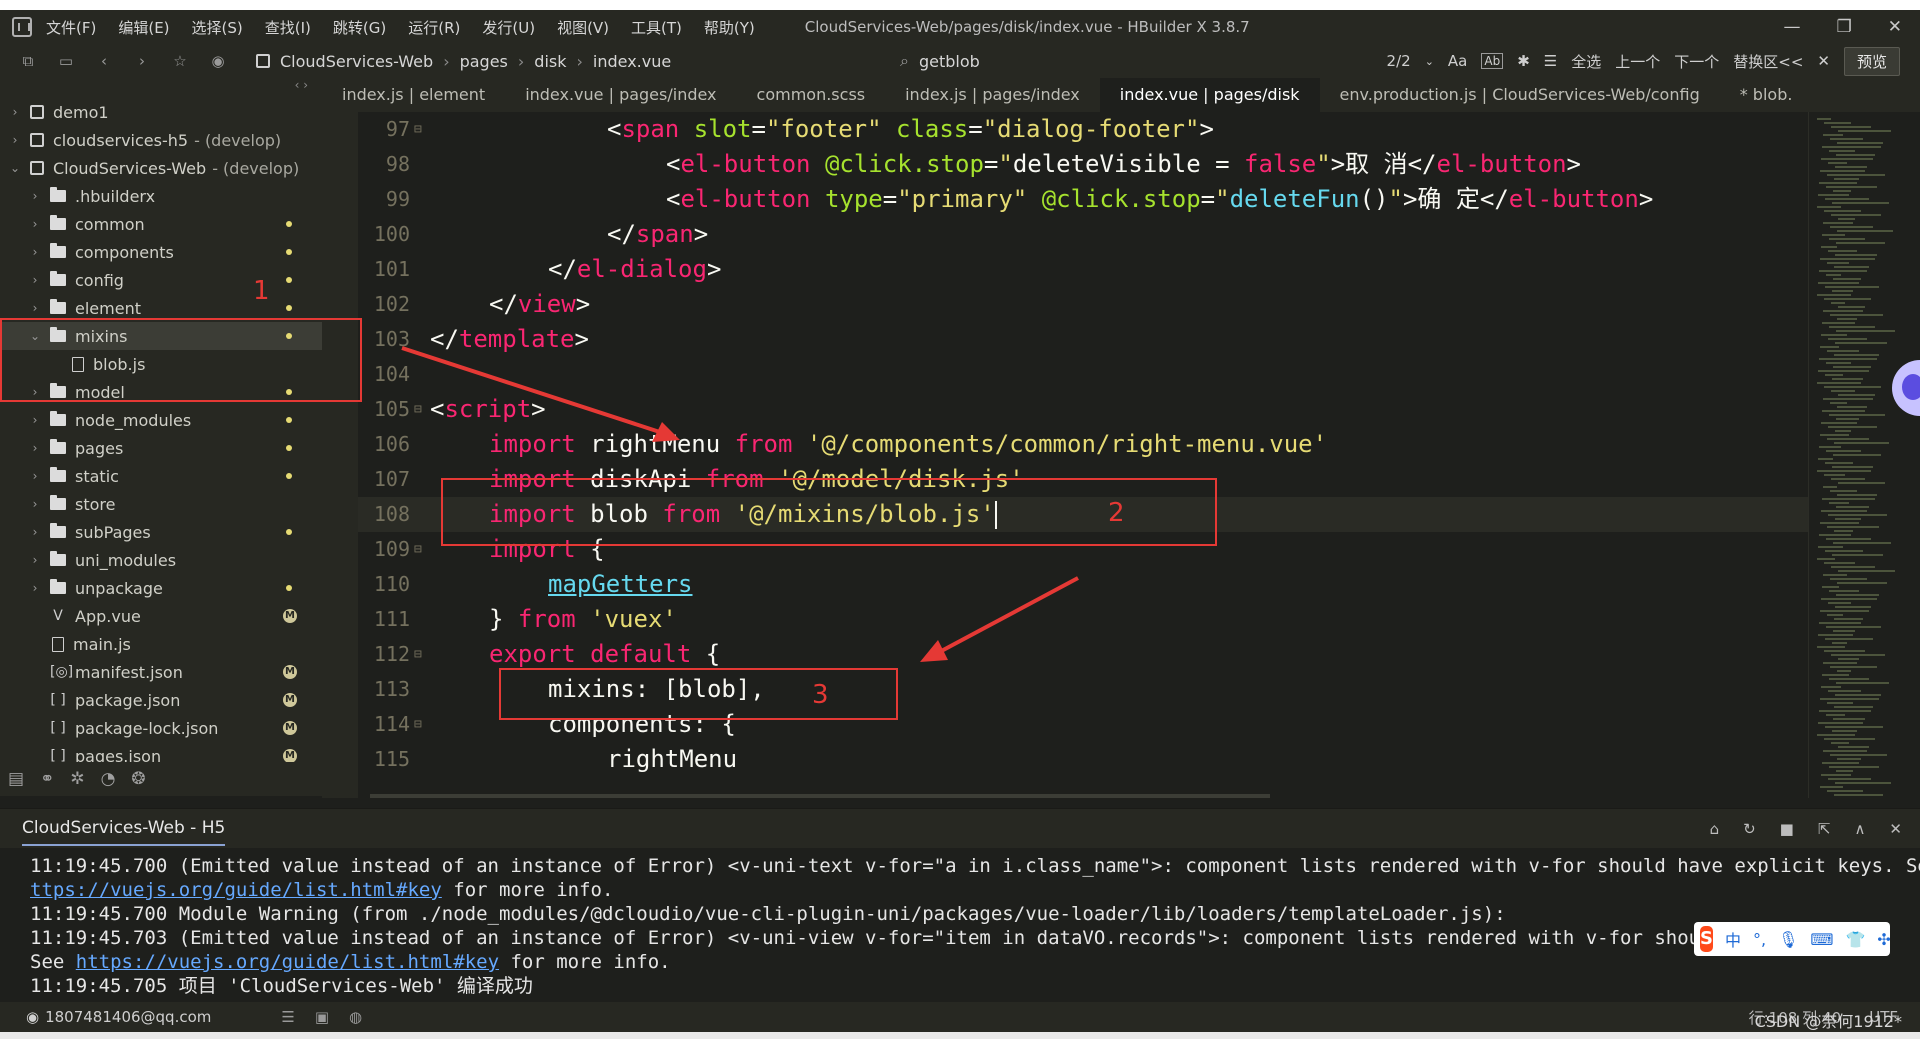 The image size is (1920, 1039). I want to click on replace-toggle-button: 替换区<<, so click(1768, 61).